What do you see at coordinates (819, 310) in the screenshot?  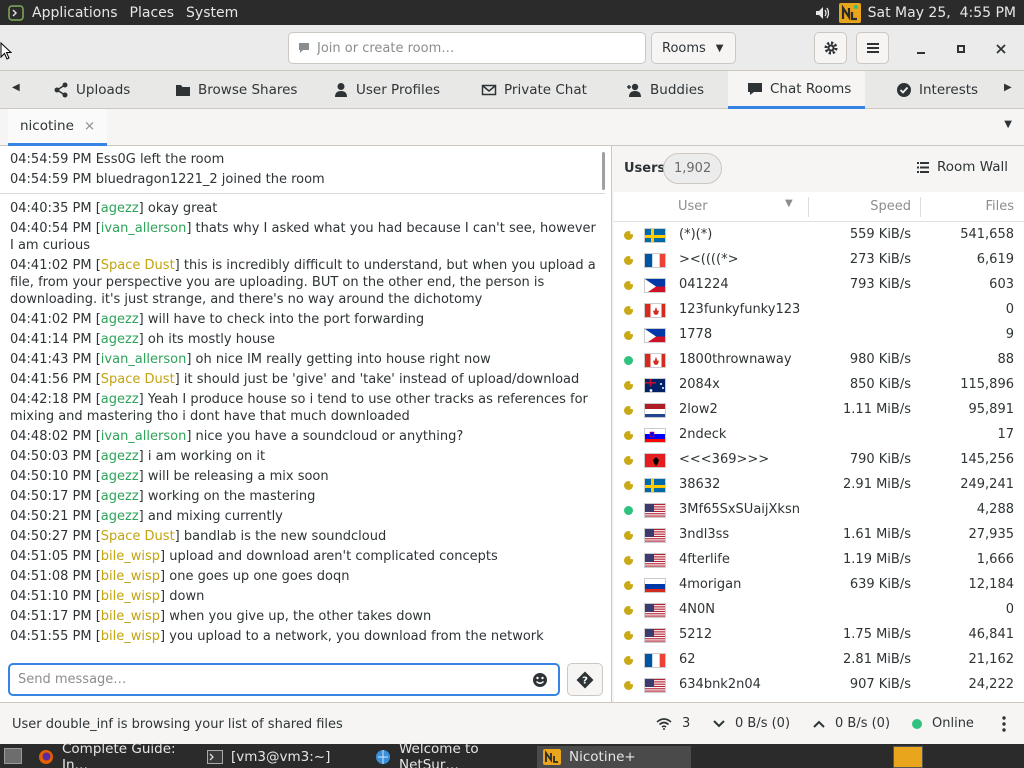 I see `user-row: 123funkyfunky123 0` at bounding box center [819, 310].